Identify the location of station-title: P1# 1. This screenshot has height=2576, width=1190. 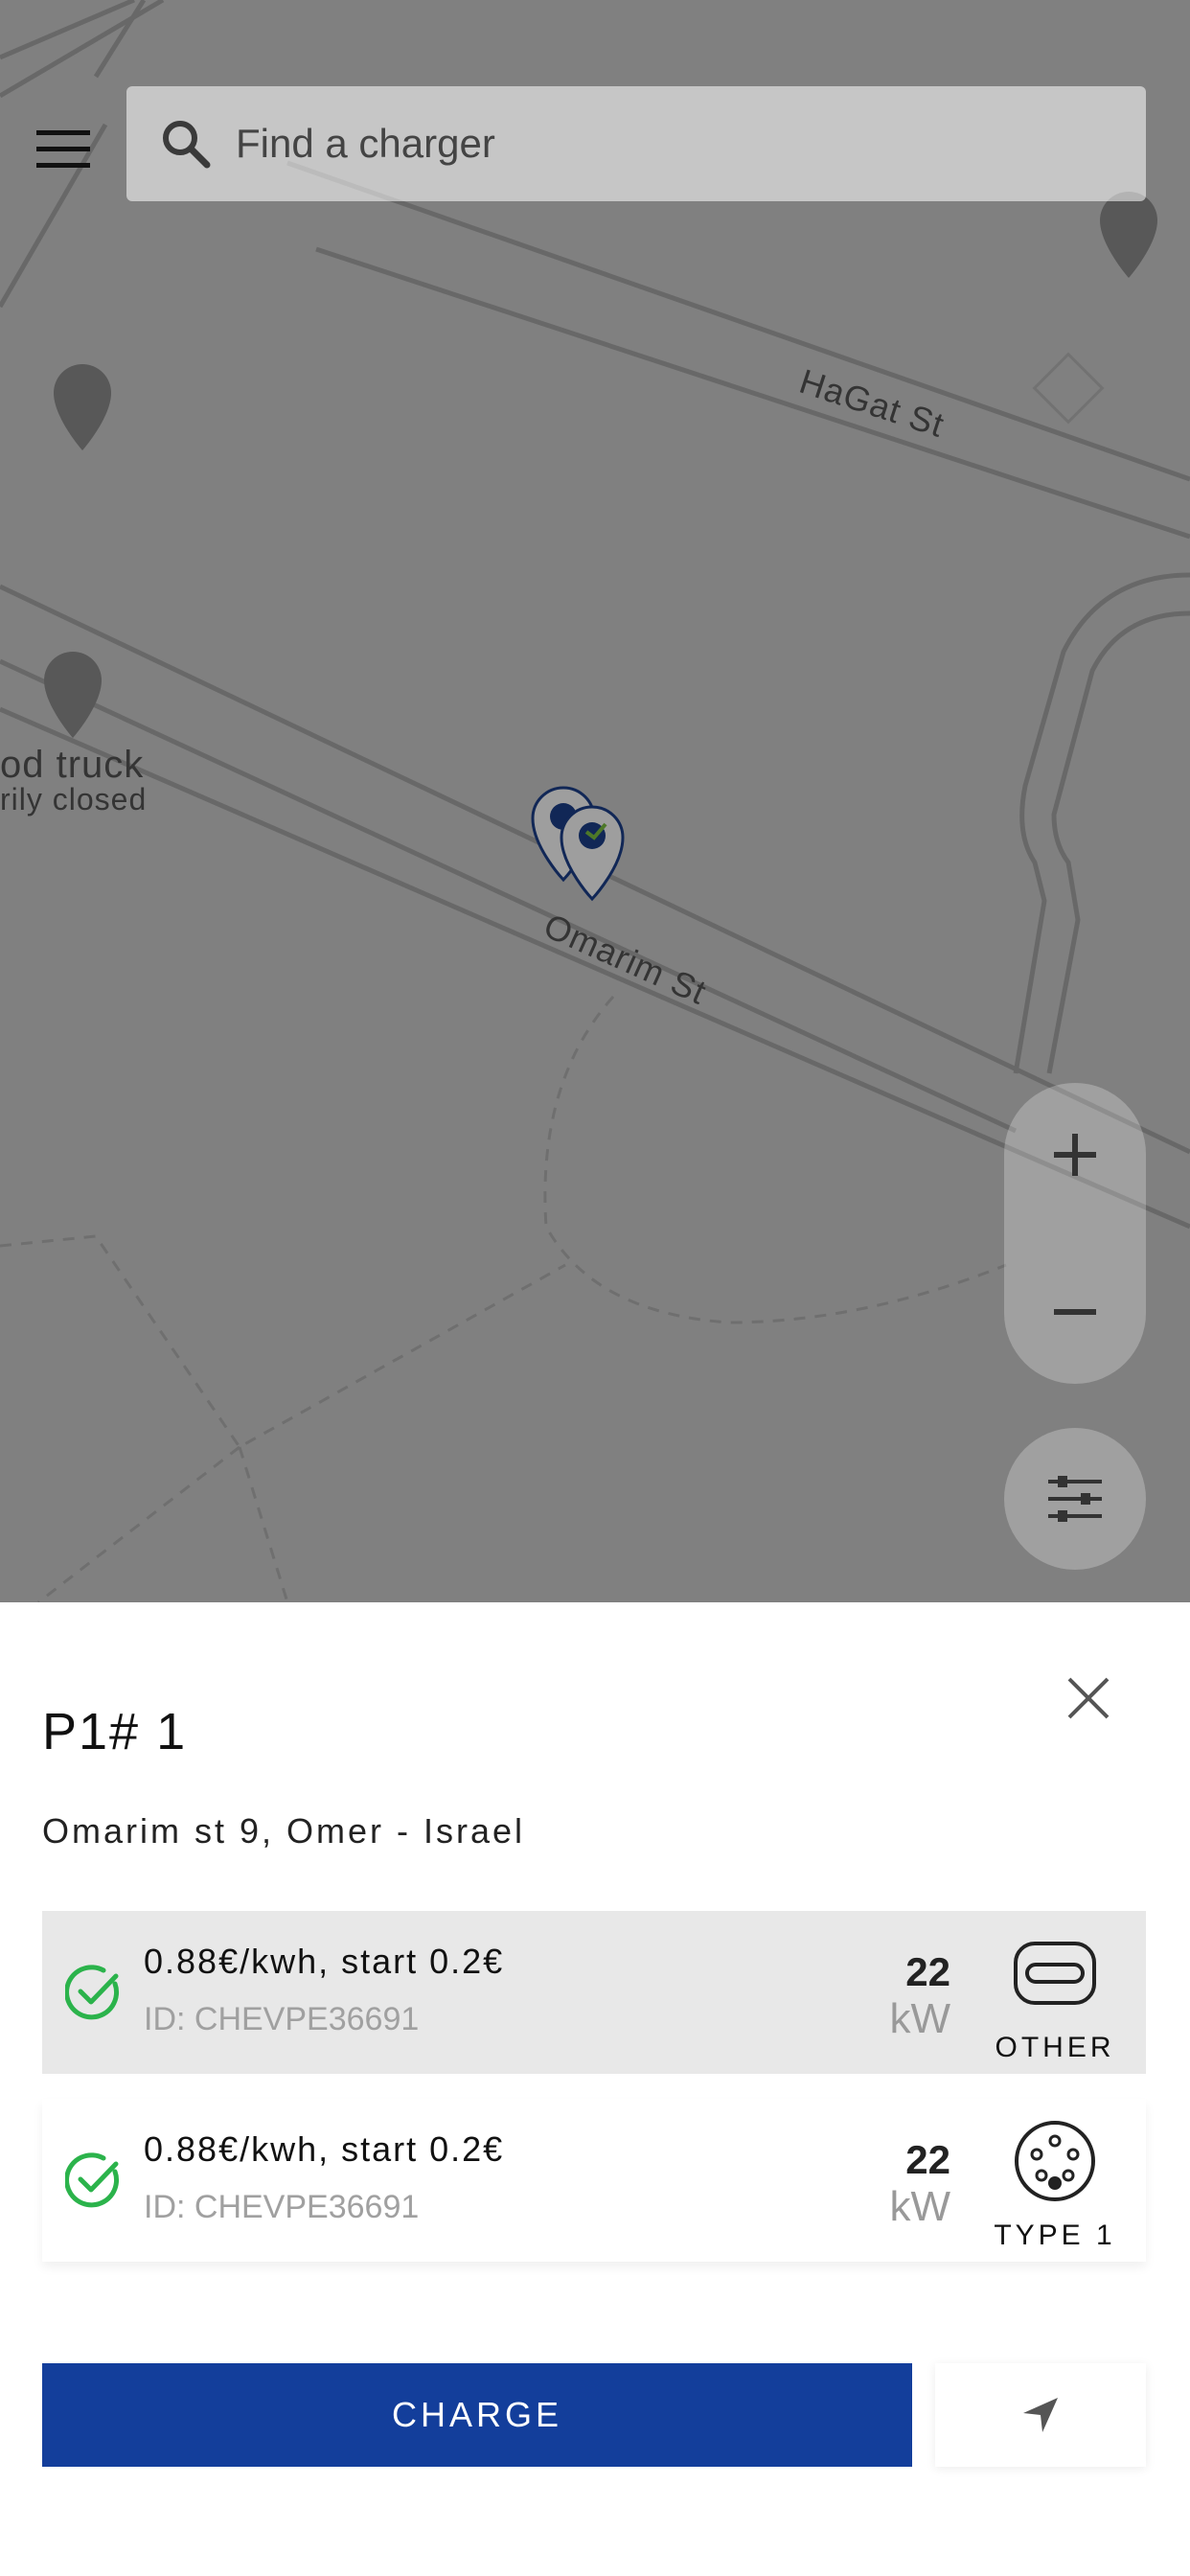
(115, 1731).